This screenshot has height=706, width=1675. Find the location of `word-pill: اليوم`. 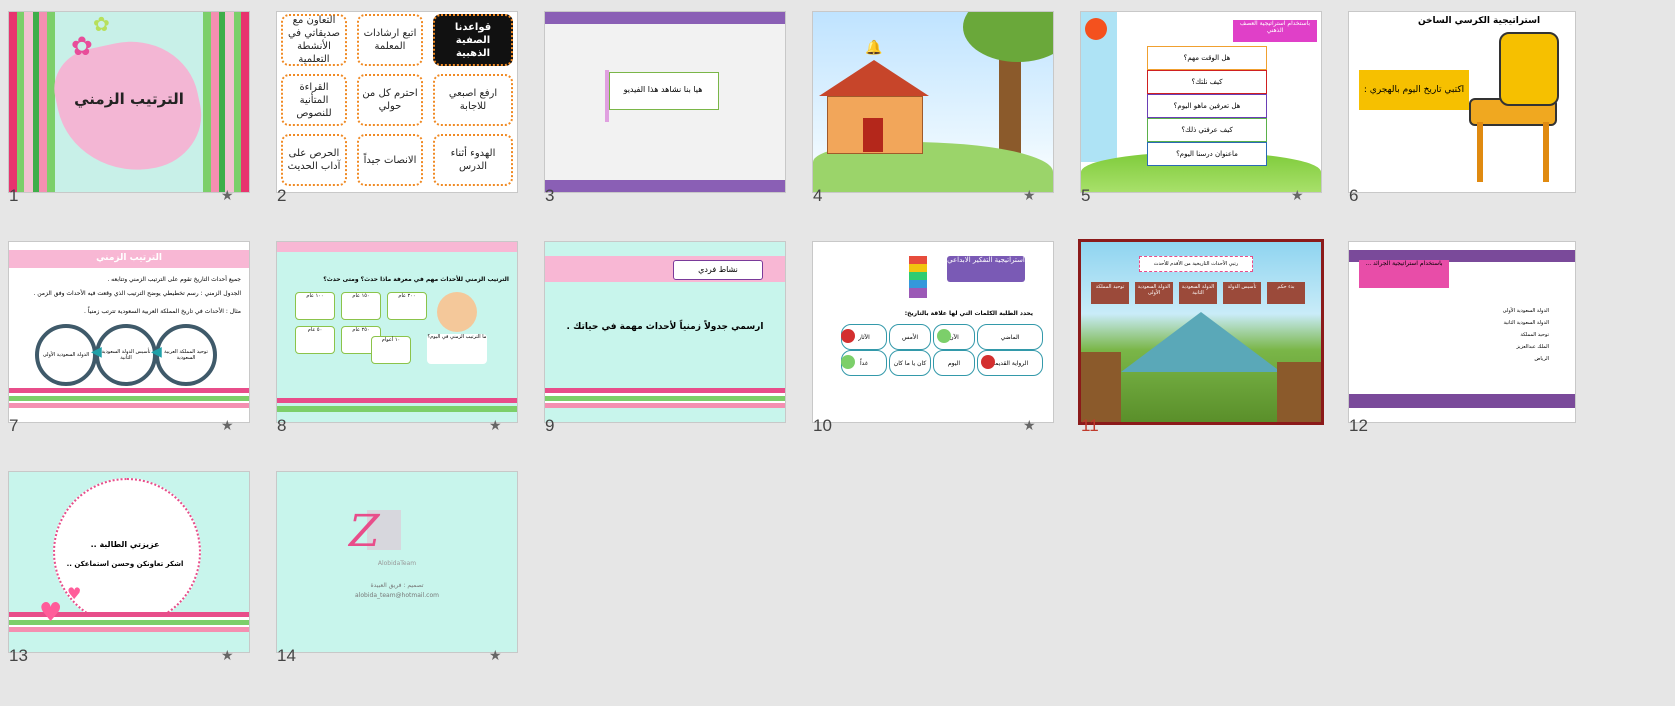

word-pill: اليوم is located at coordinates (954, 363).